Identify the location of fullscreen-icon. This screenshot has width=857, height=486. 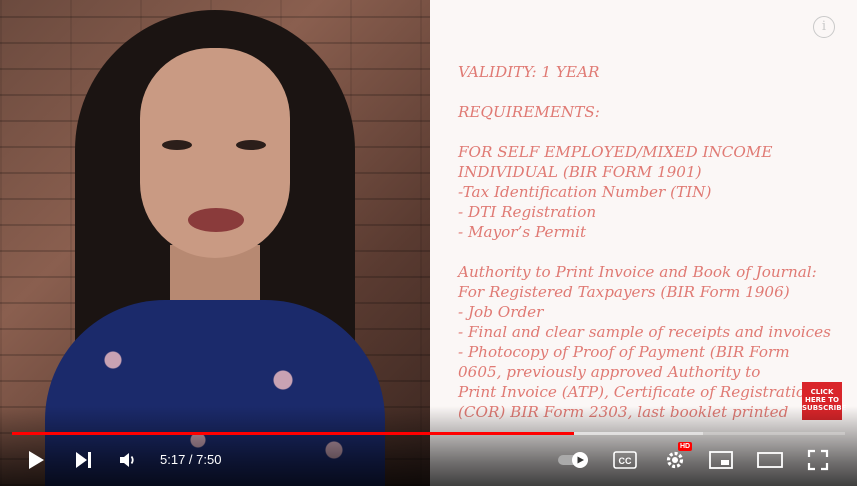
(818, 460).